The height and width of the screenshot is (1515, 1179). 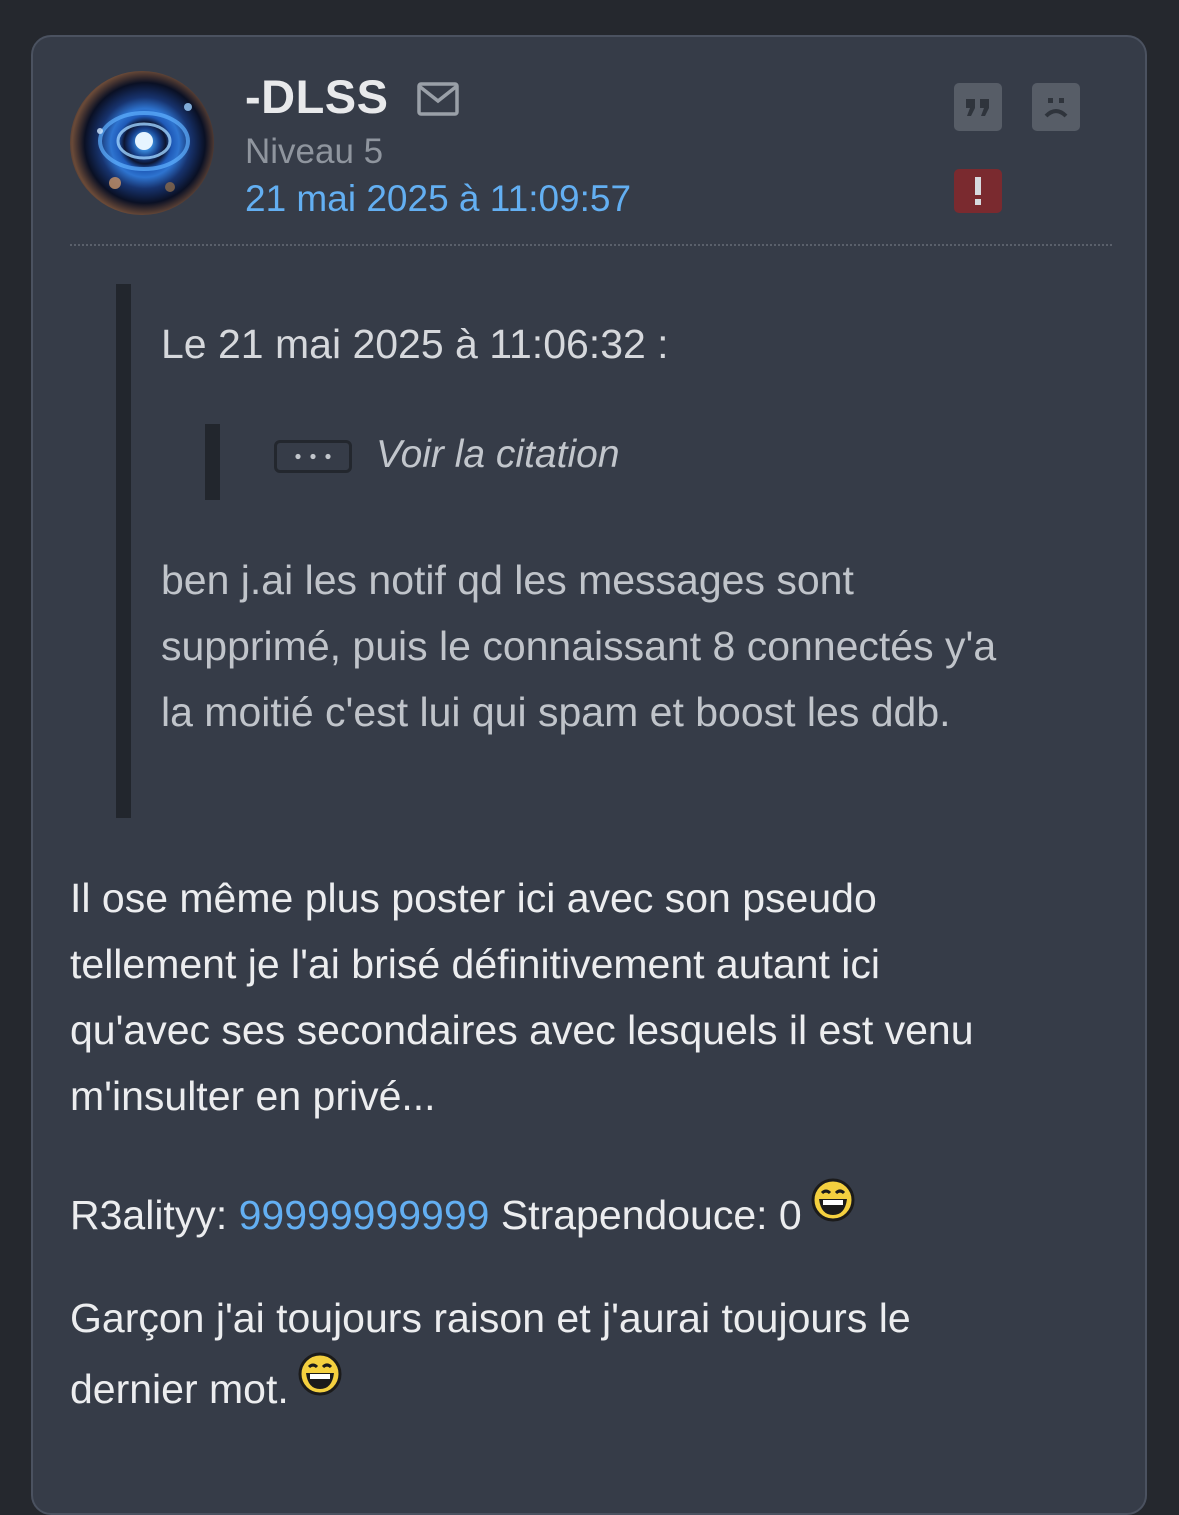 What do you see at coordinates (438, 199) in the screenshot?
I see `post-date-link: 21 mai 2025 à 11:09:57` at bounding box center [438, 199].